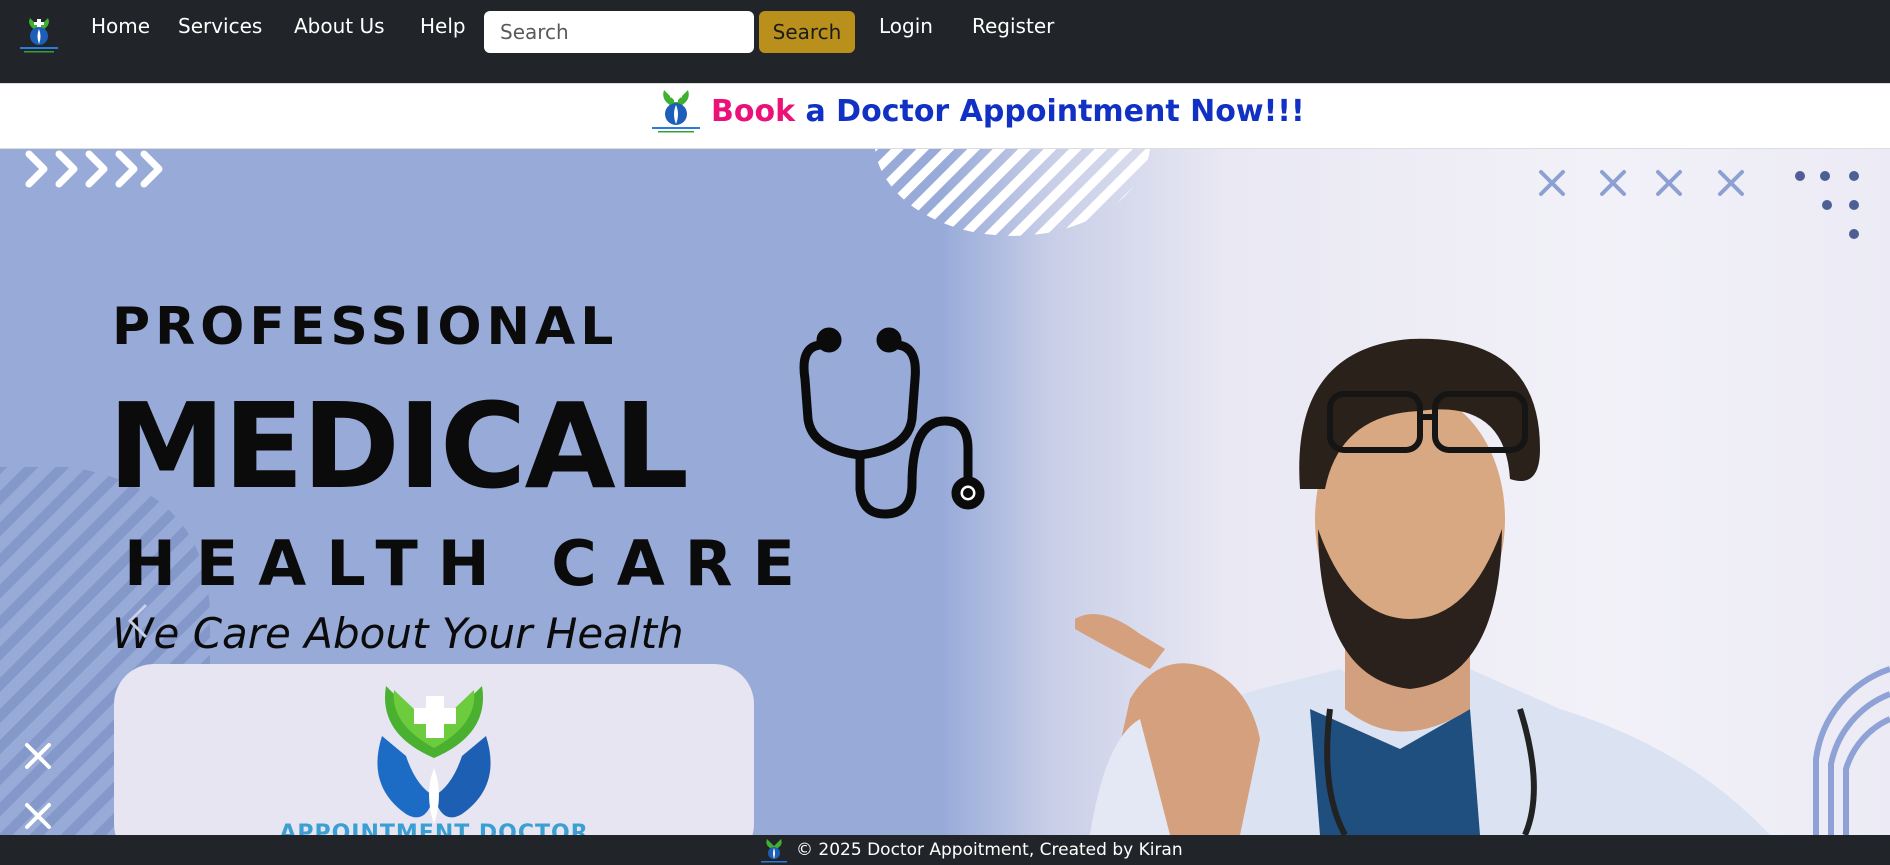 The image size is (1890, 865). Describe the element at coordinates (398, 633) in the screenshot. I see `hero-tagline: We Care About Your Health` at that location.